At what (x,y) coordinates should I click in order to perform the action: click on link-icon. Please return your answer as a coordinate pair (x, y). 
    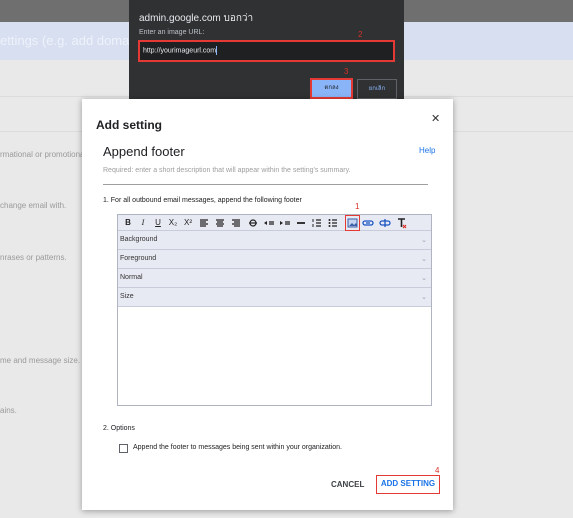
    Looking at the image, I should click on (368, 223).